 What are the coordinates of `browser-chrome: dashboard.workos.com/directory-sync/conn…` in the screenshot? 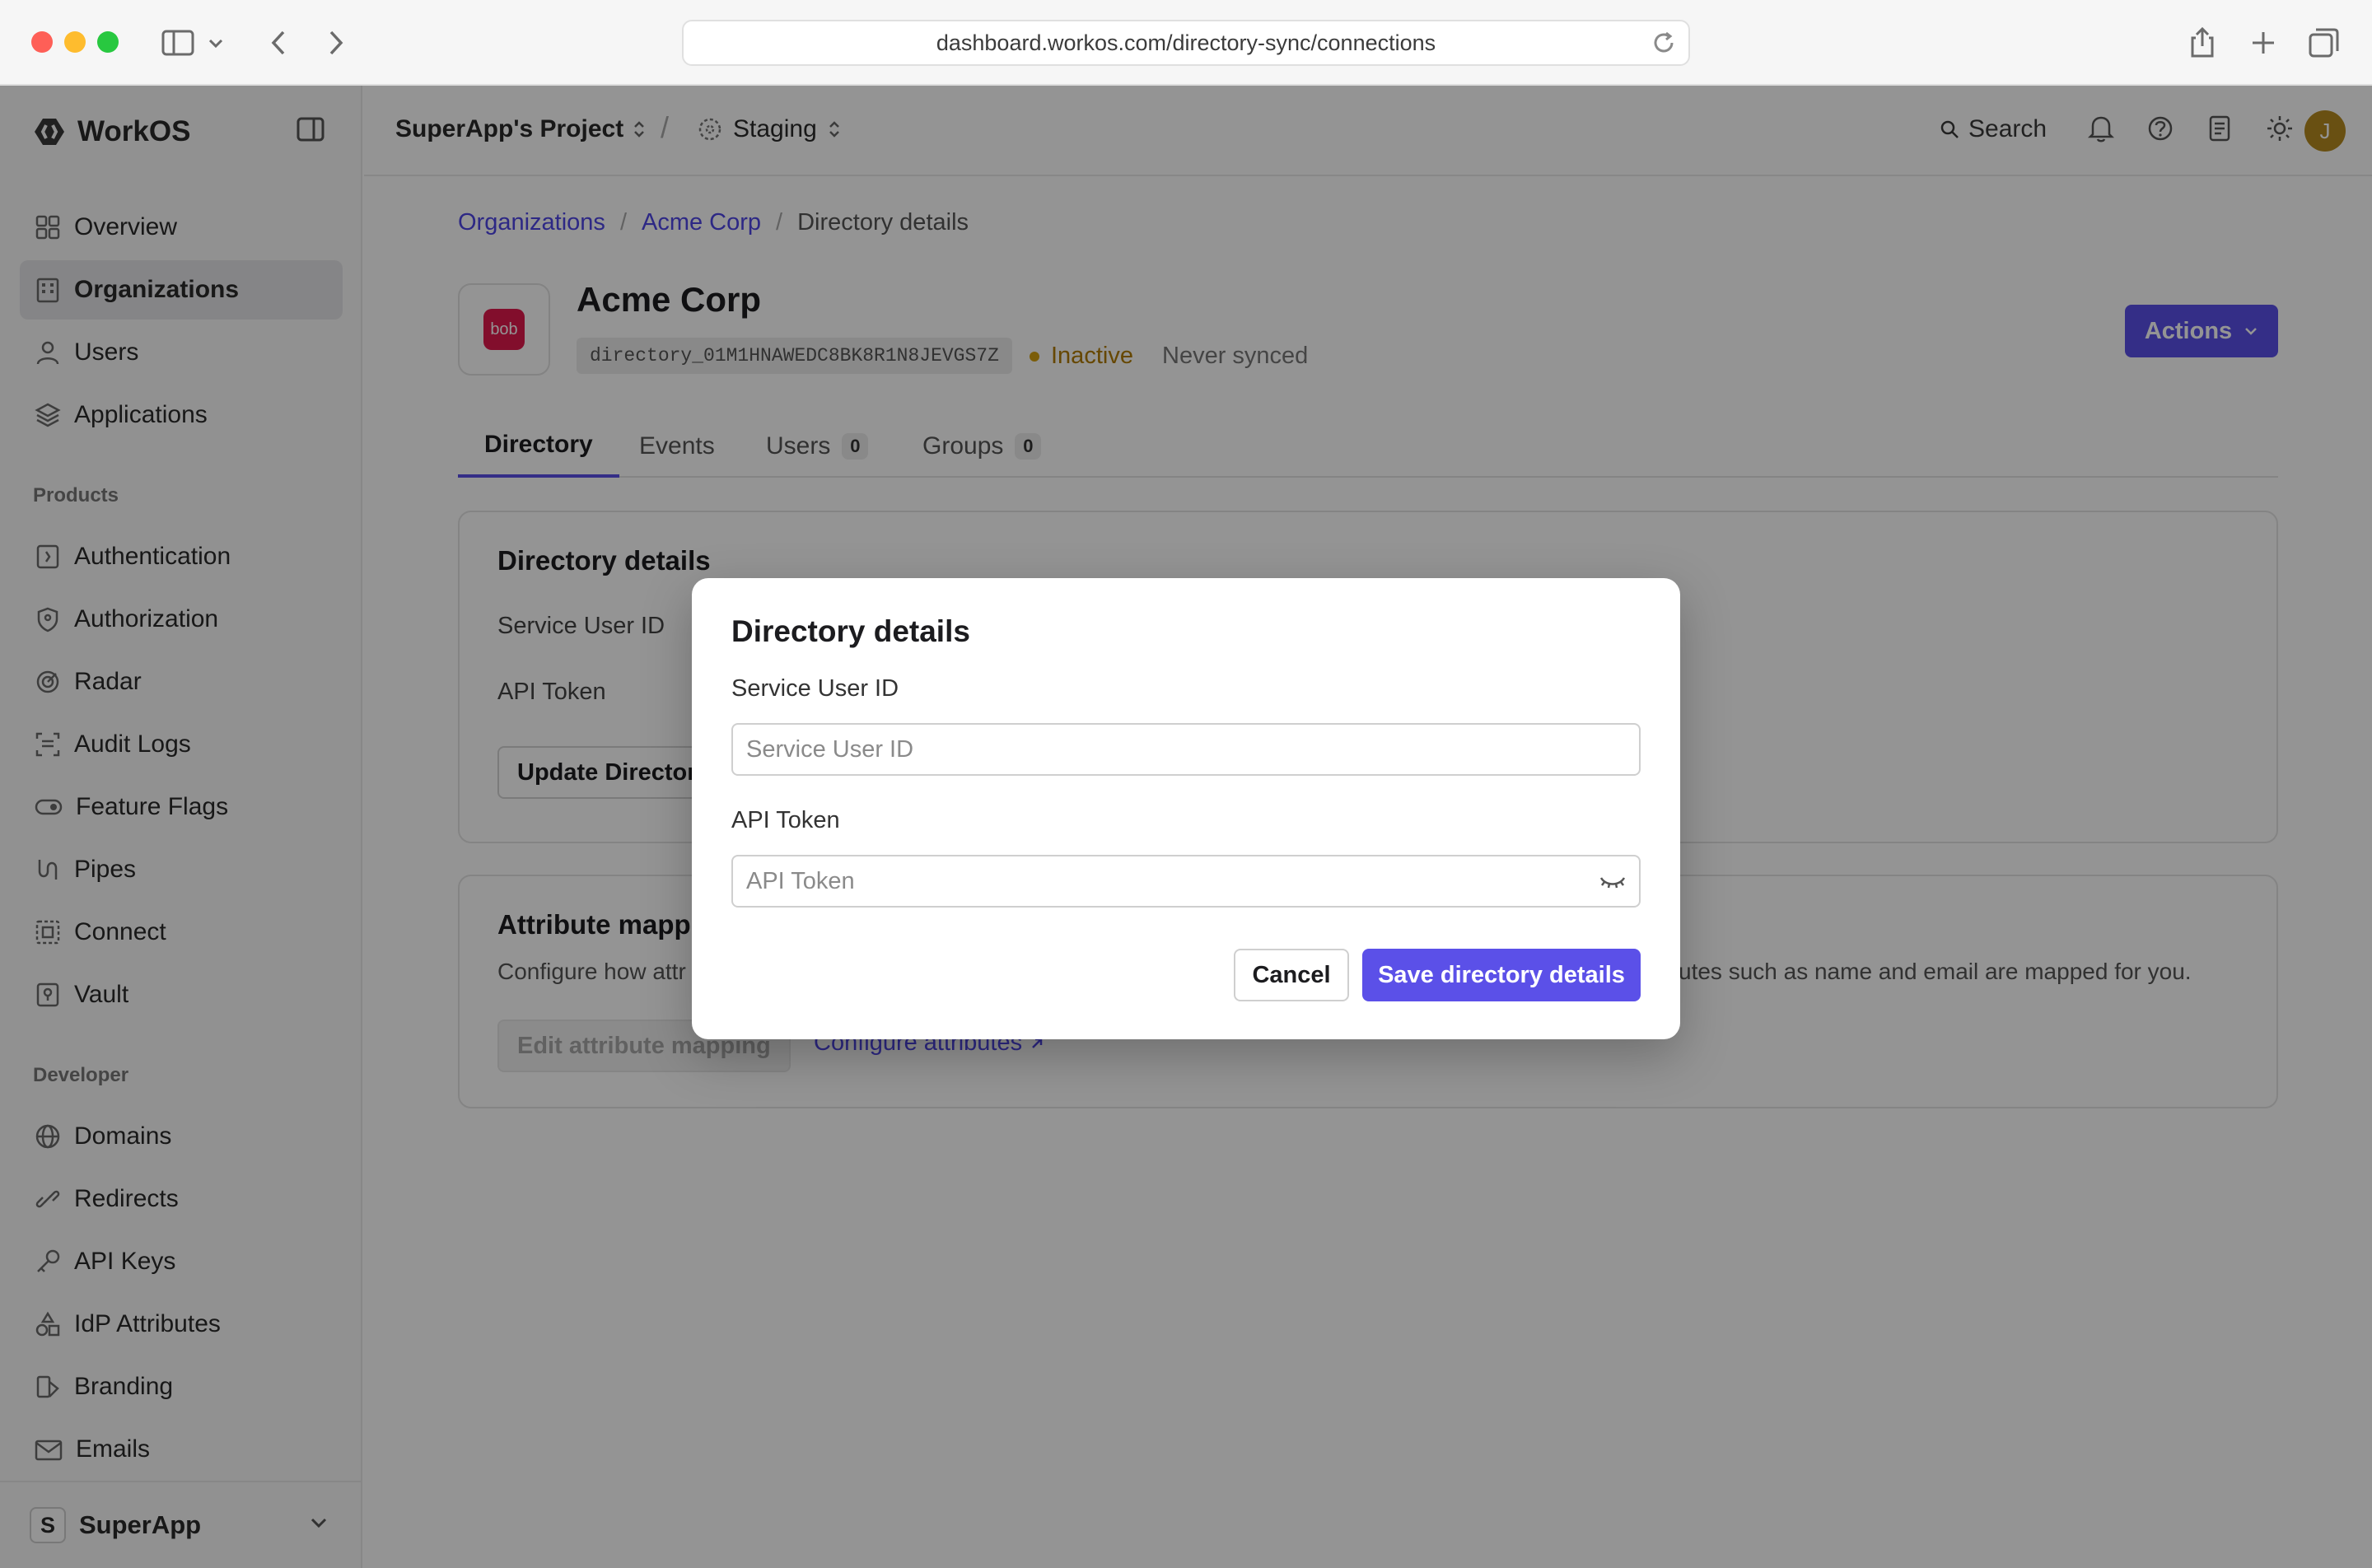 It's located at (1186, 43).